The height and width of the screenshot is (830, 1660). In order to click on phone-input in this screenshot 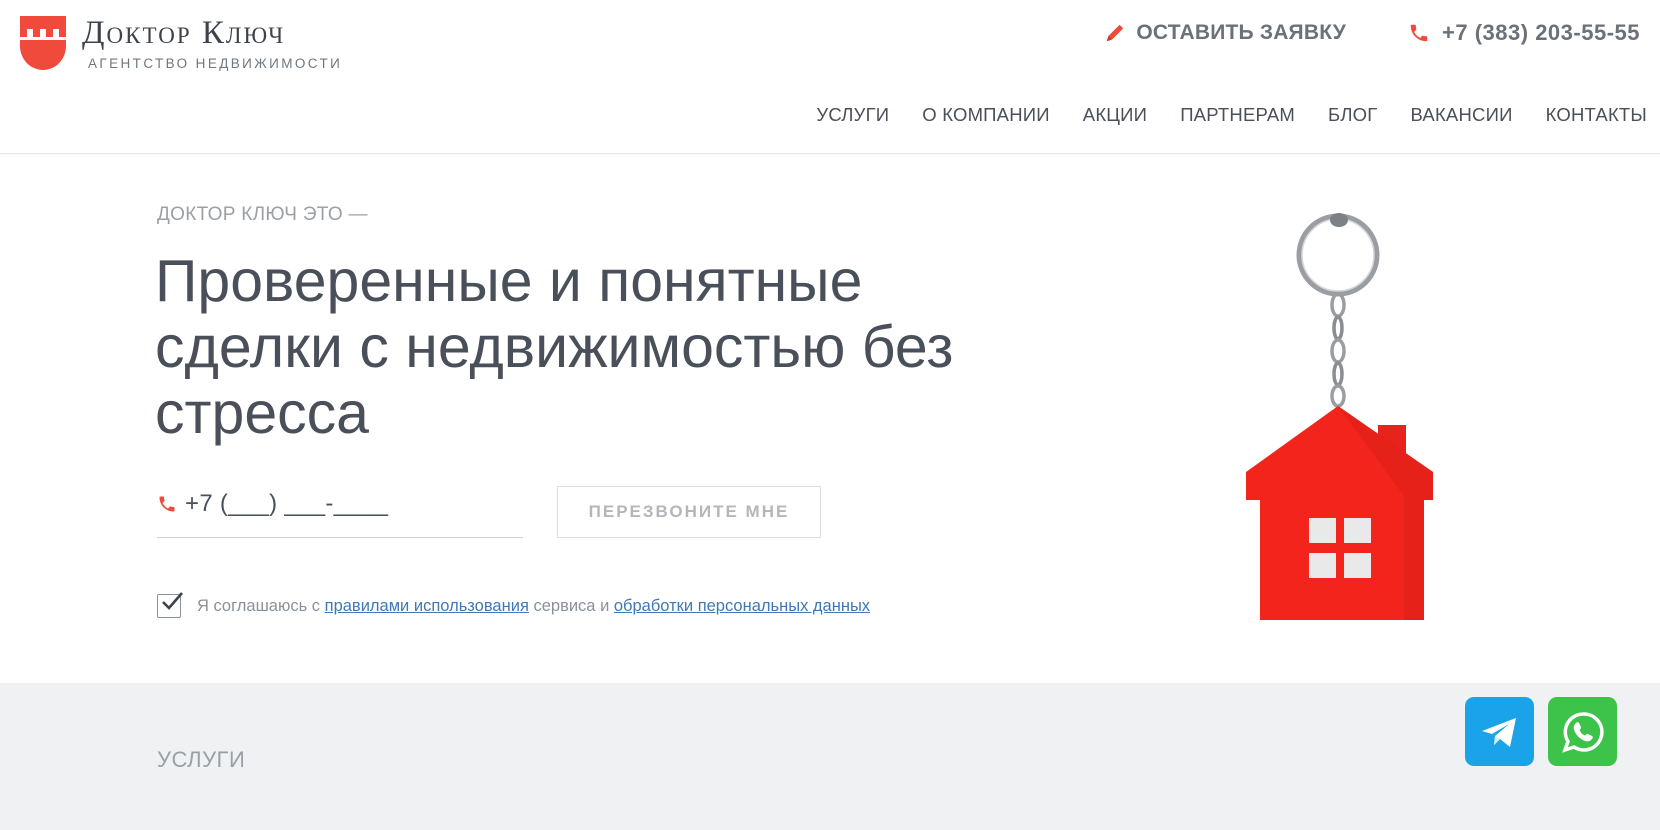, I will do `click(345, 504)`.